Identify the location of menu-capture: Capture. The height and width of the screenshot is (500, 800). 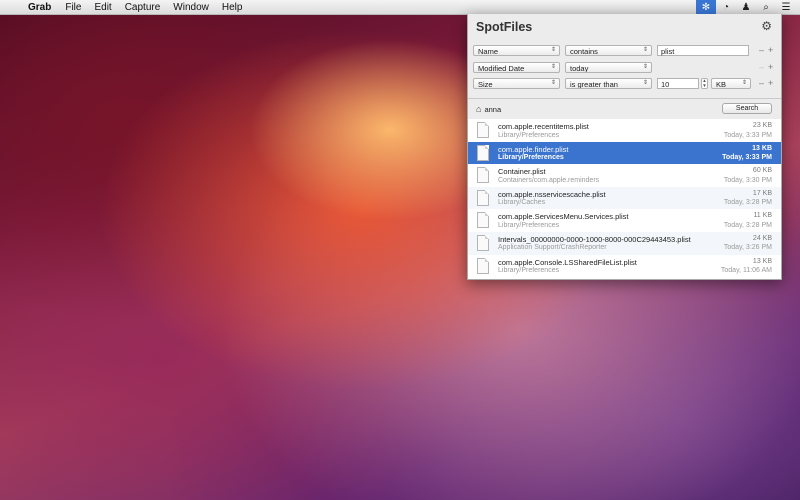
(143, 7).